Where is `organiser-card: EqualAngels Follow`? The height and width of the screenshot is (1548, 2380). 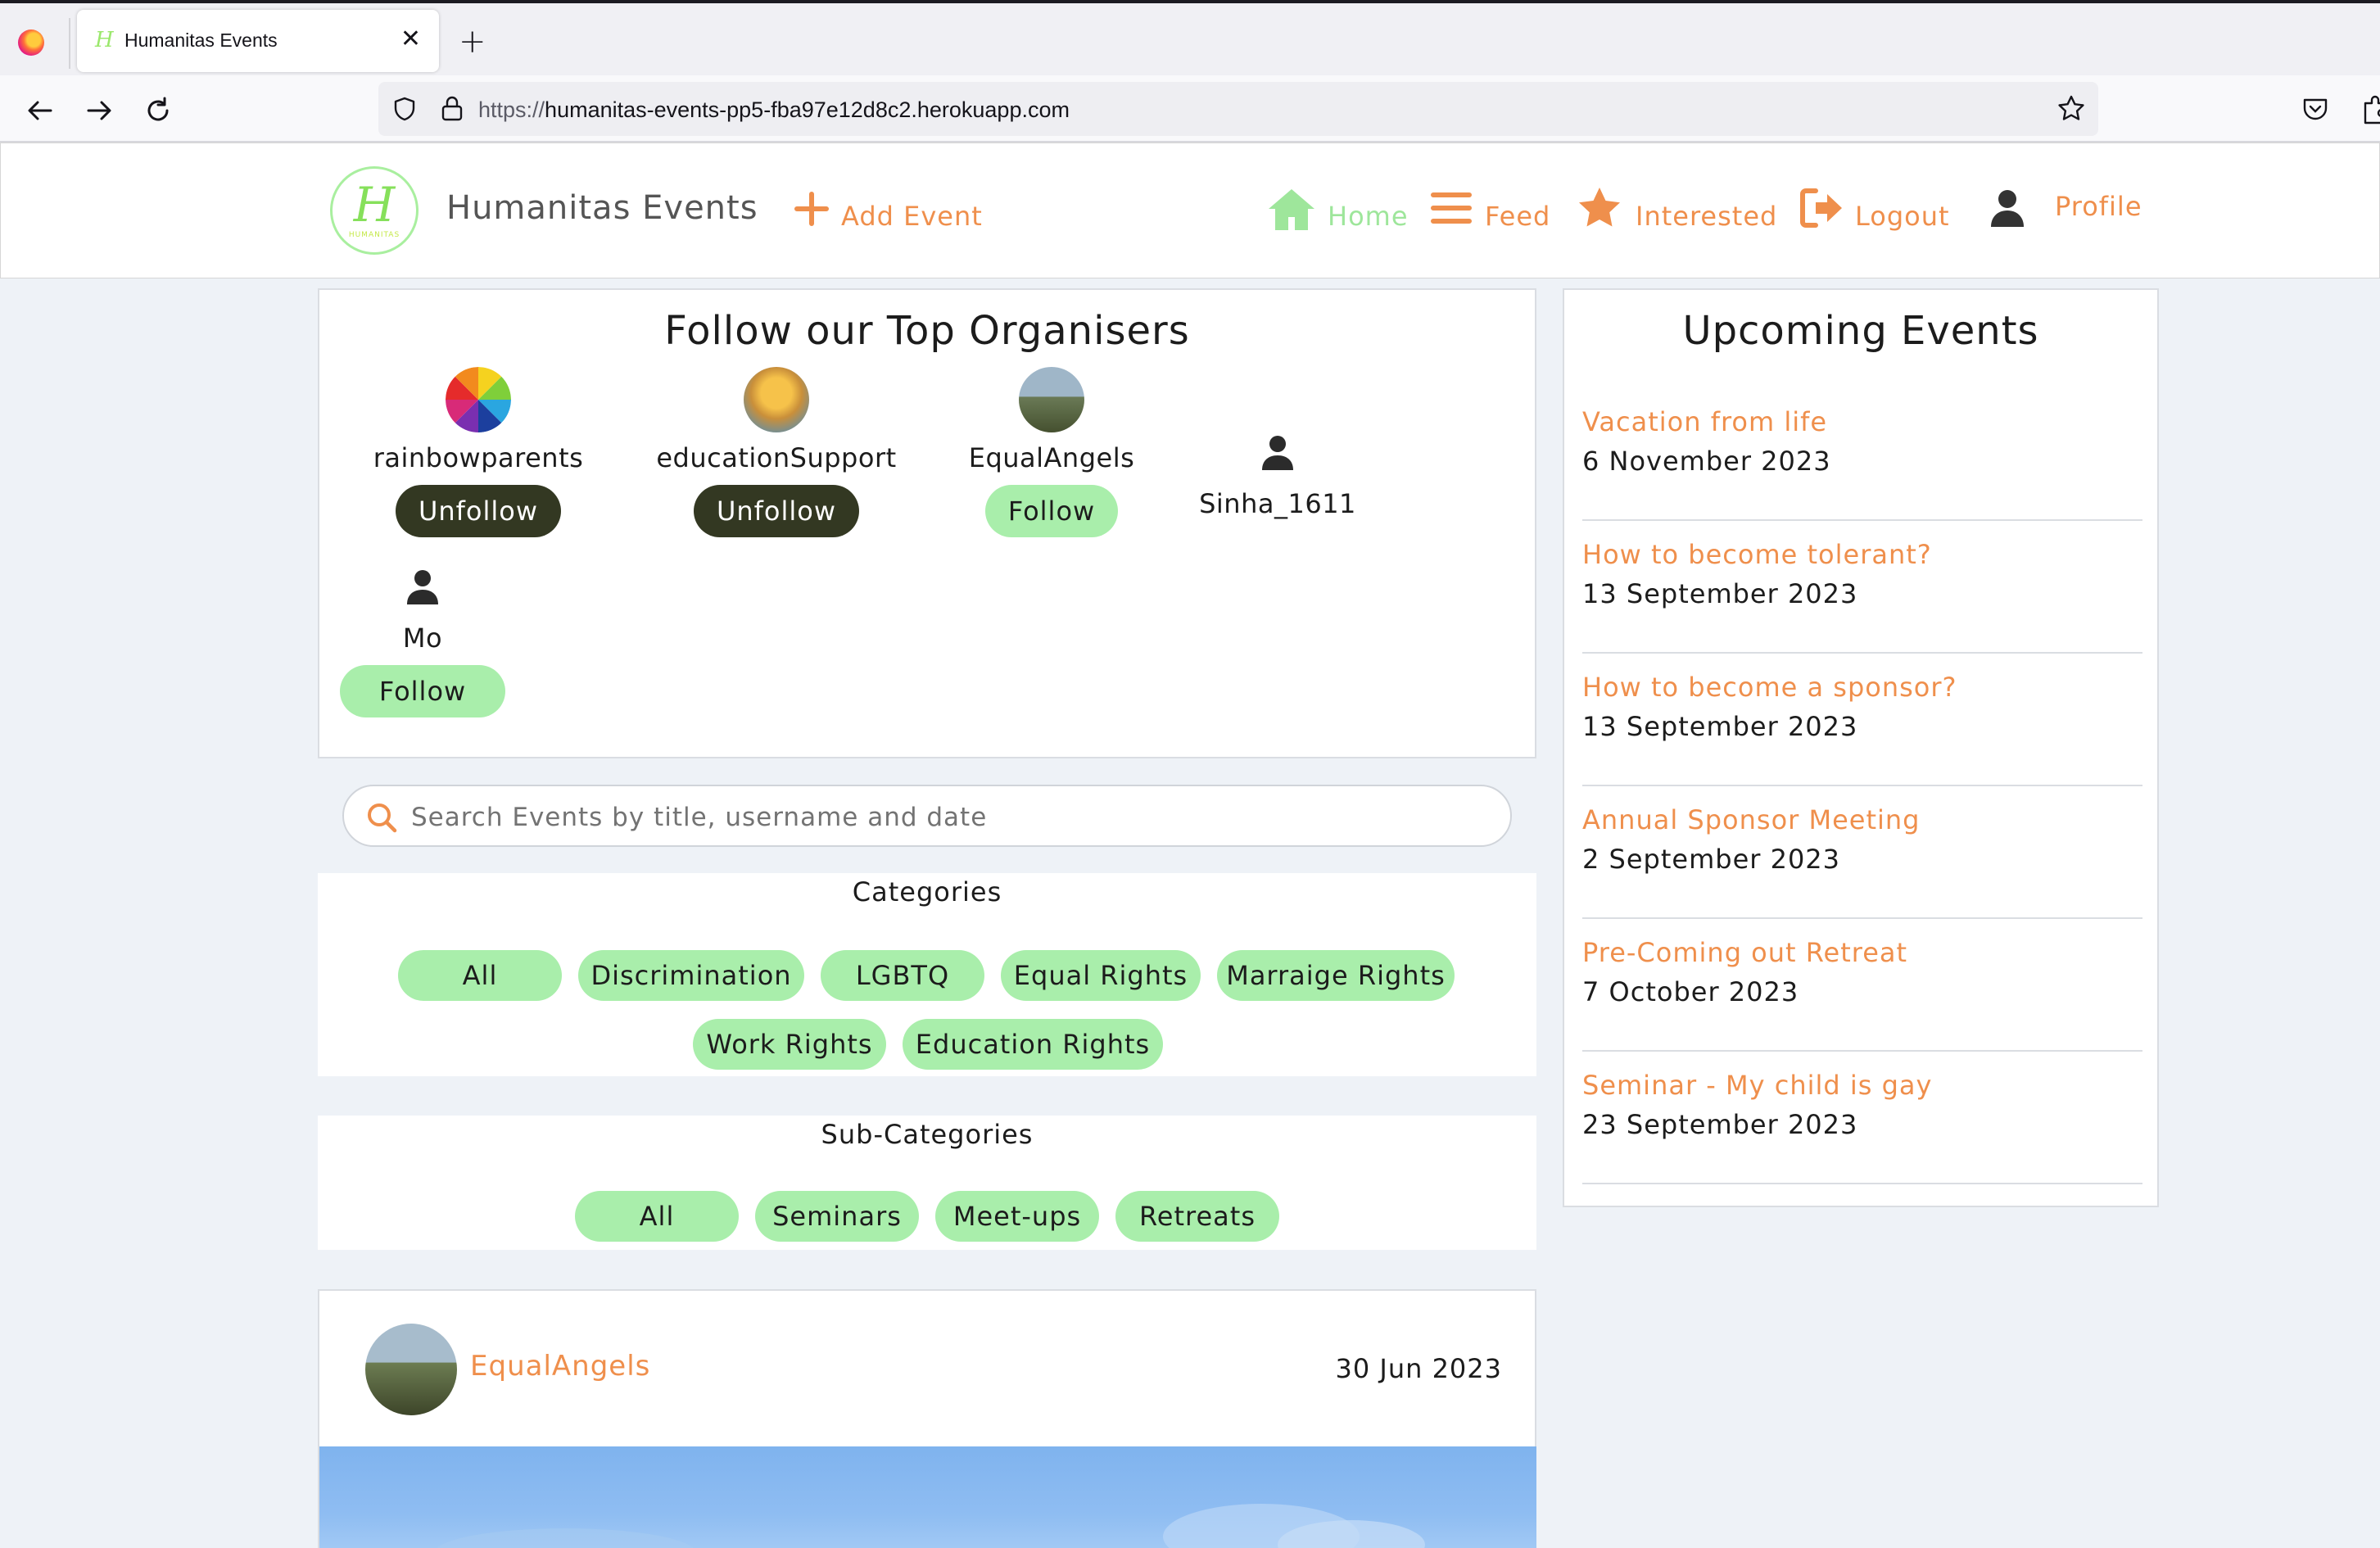
organiser-card: EqualAngels Follow is located at coordinates (1052, 452).